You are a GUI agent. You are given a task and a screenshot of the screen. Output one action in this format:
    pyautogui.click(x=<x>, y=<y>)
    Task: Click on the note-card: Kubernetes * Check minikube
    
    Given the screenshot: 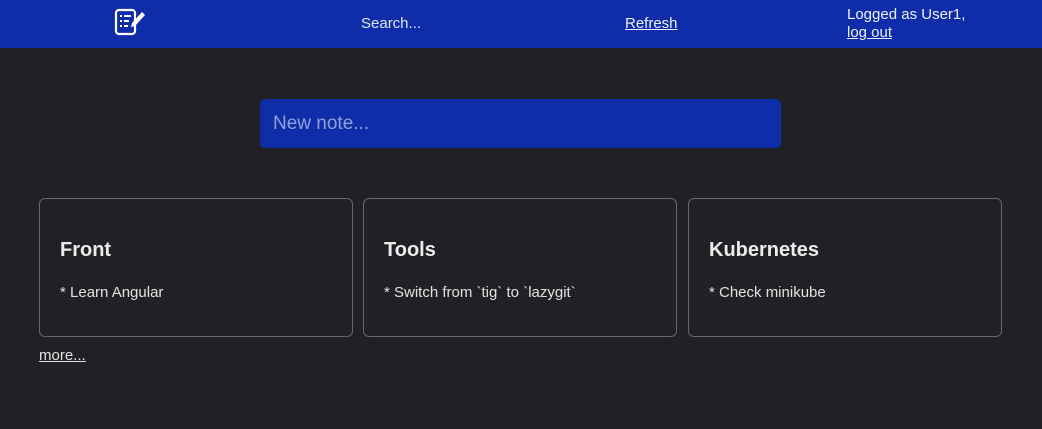 What is the action you would take?
    pyautogui.click(x=845, y=267)
    